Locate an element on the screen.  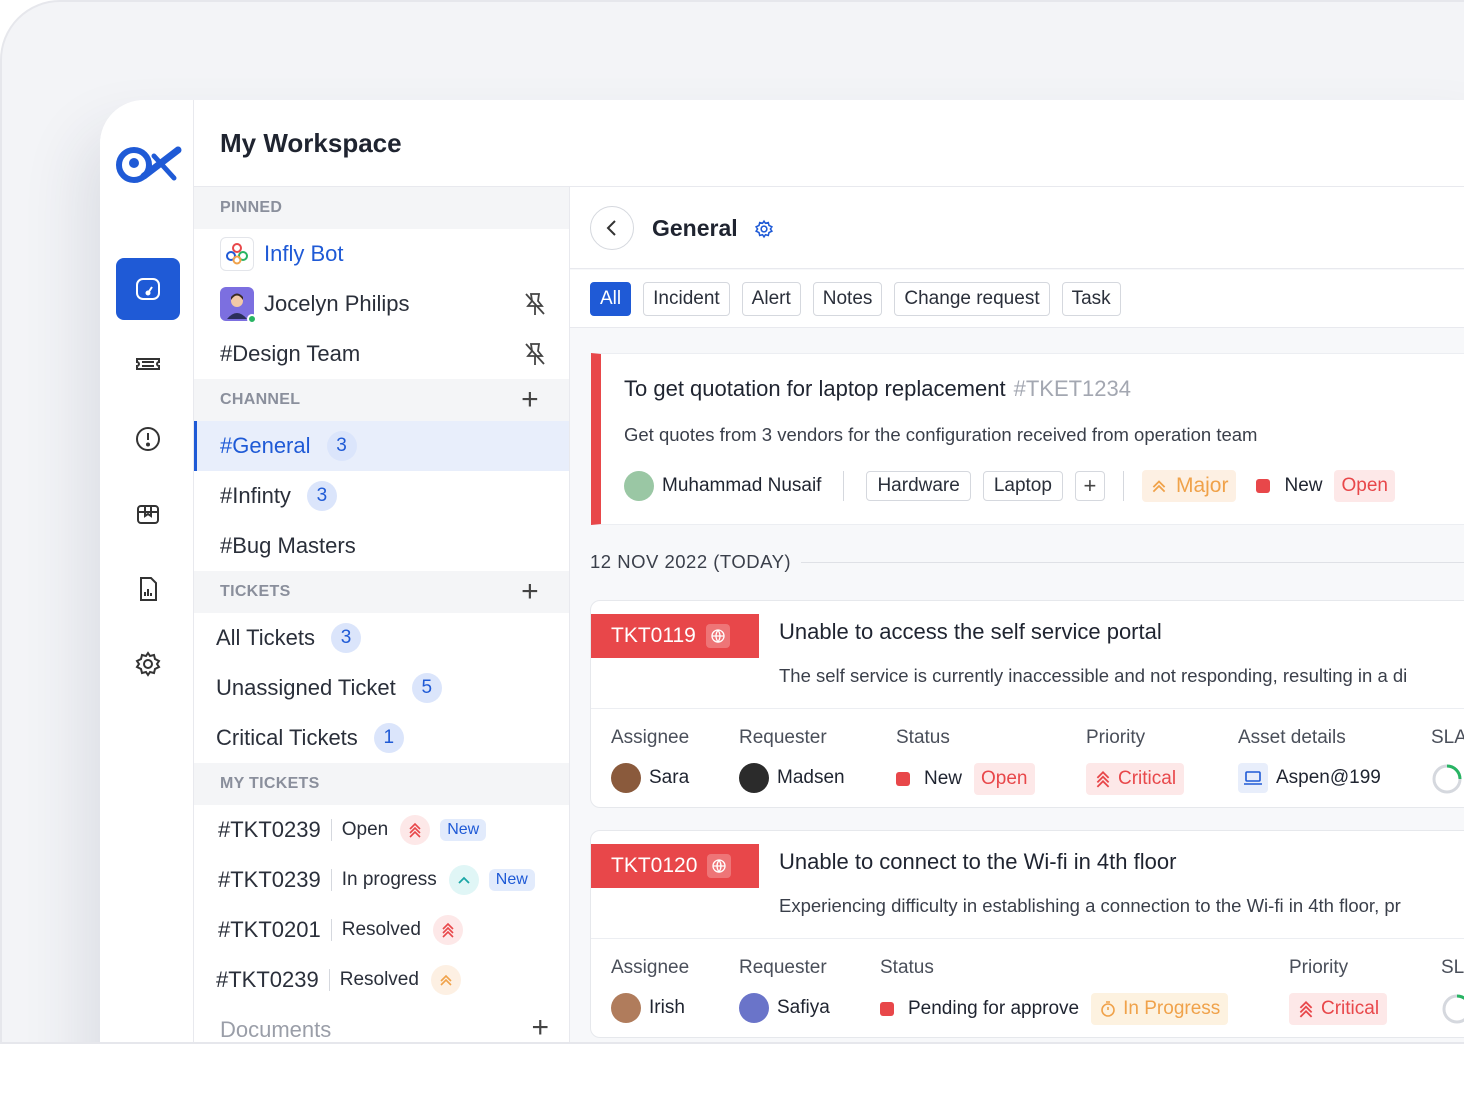
nav-assets-button is located at coordinates (148, 514).